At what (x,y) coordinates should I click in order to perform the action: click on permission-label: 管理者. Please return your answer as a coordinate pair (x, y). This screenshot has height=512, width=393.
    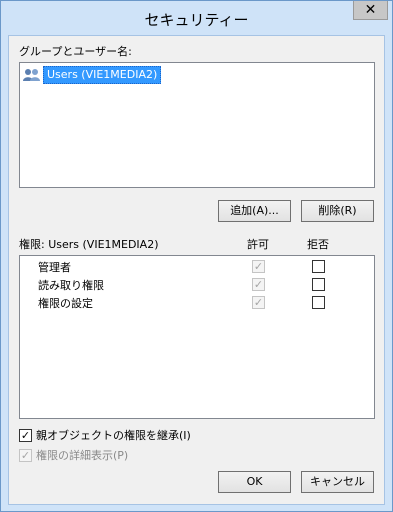
    Looking at the image, I should click on (54, 267).